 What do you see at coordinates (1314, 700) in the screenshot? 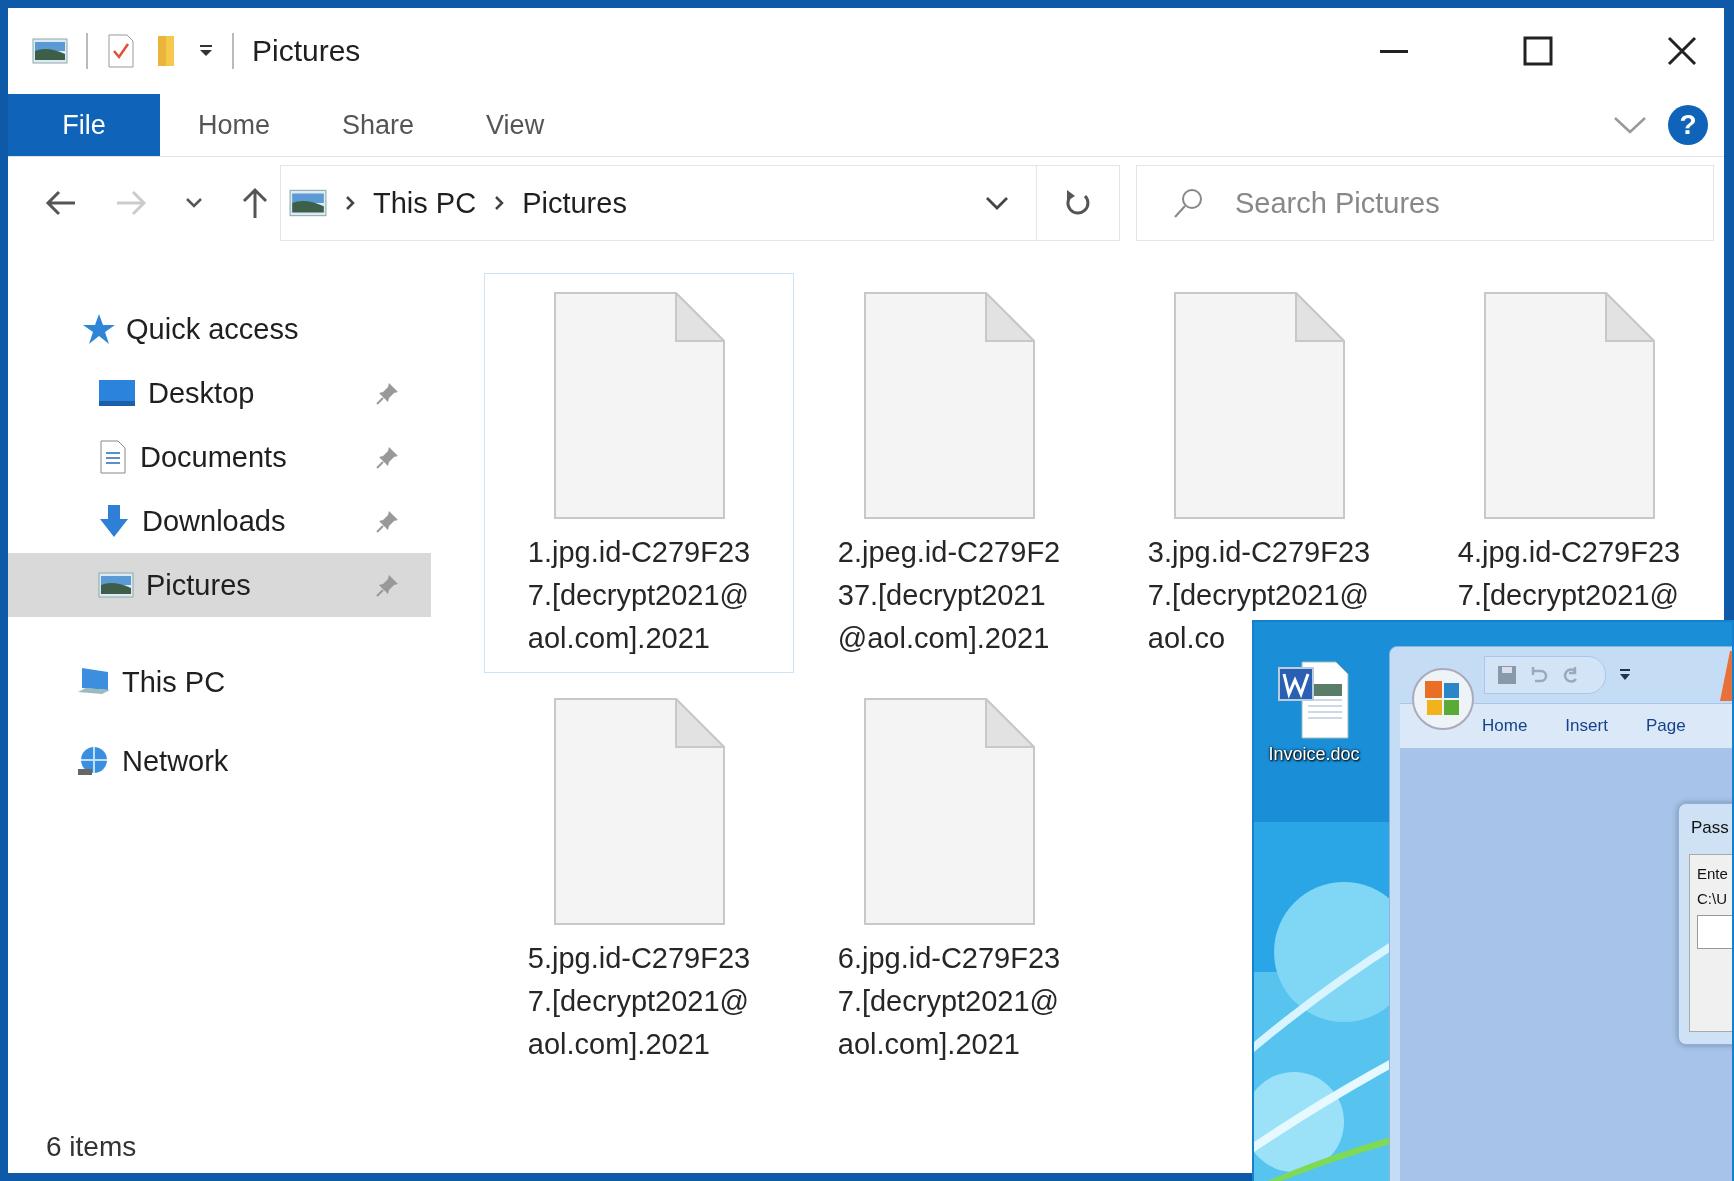
I see `word-document-icon` at bounding box center [1314, 700].